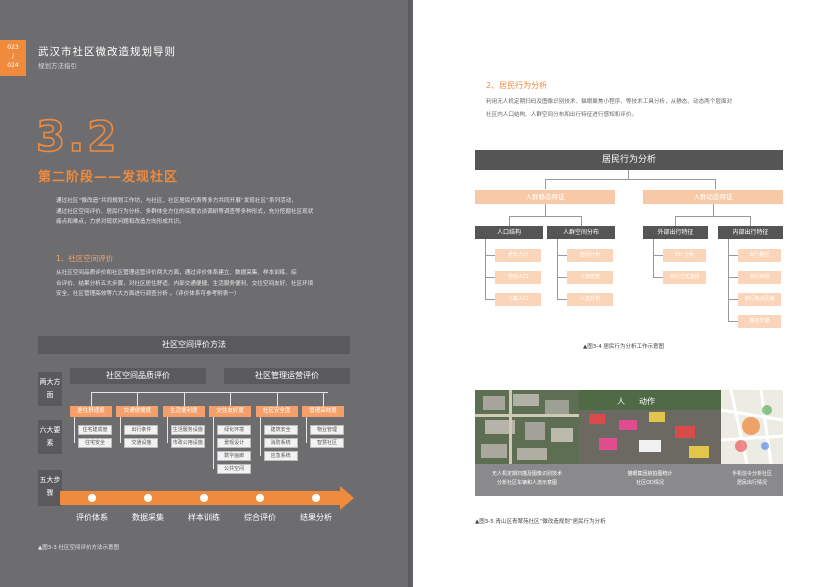 This screenshot has width=827, height=587. What do you see at coordinates (752, 480) in the screenshot?
I see `photo-caption: 手机信令分析社区 居民出行情况` at bounding box center [752, 480].